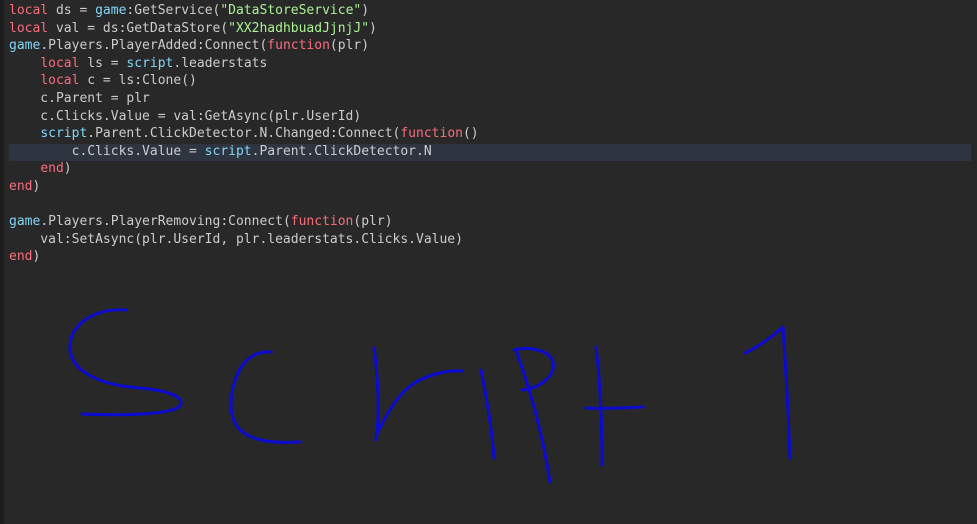 Image resolution: width=977 pixels, height=524 pixels. I want to click on ink-stroke-t-cross, so click(614, 407).